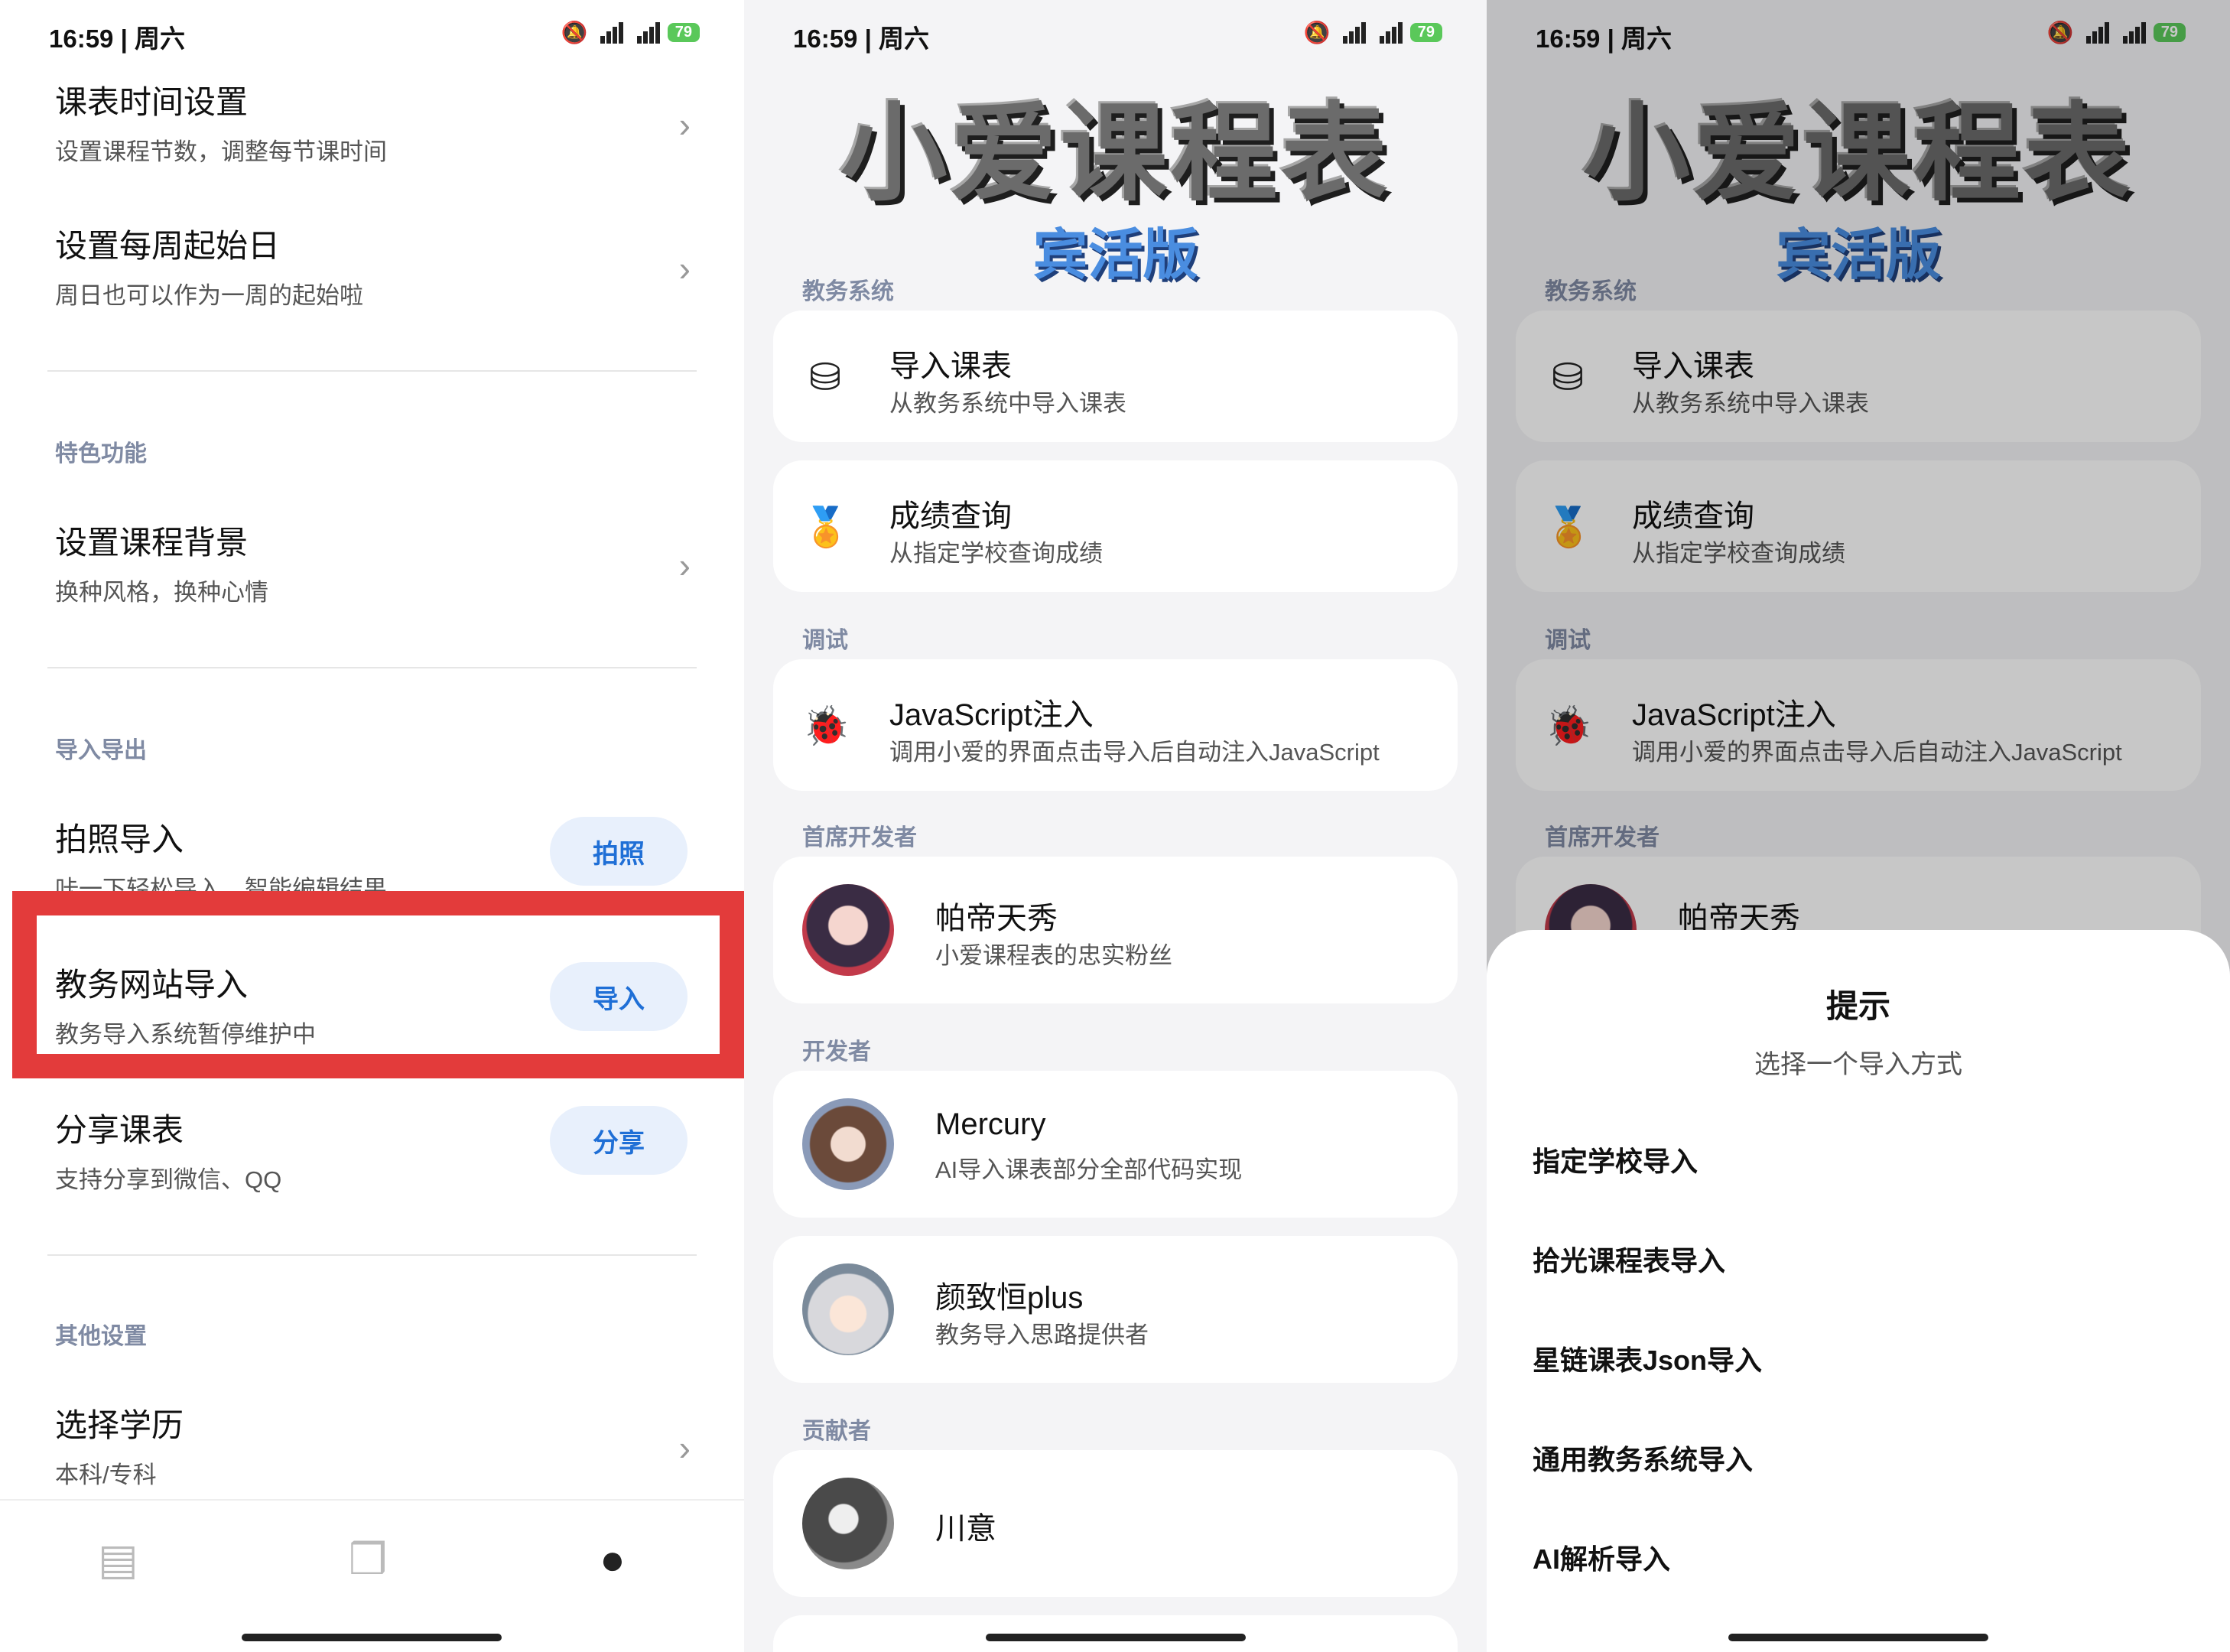 Image resolution: width=2230 pixels, height=1652 pixels. Describe the element at coordinates (996, 553) in the screenshot. I see `card-subtitle: 从指定学校查询成绩` at that location.